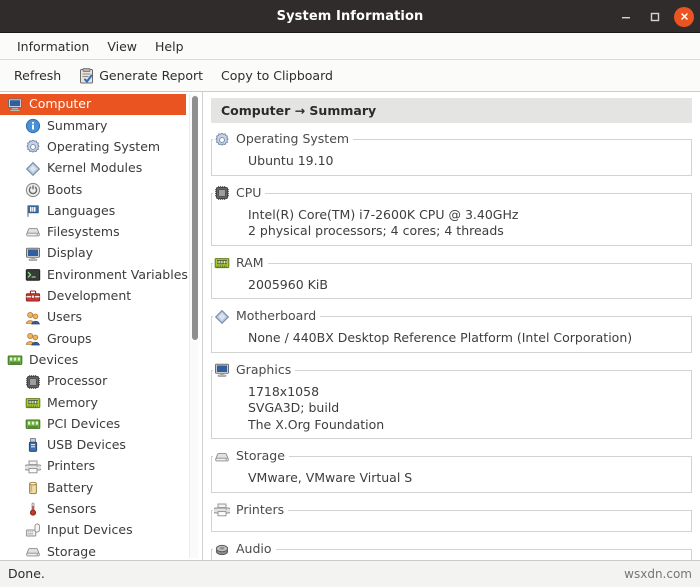 This screenshot has height=587, width=700. Describe the element at coordinates (101, 338) in the screenshot. I see `sidebar-item-groups: Groups` at that location.